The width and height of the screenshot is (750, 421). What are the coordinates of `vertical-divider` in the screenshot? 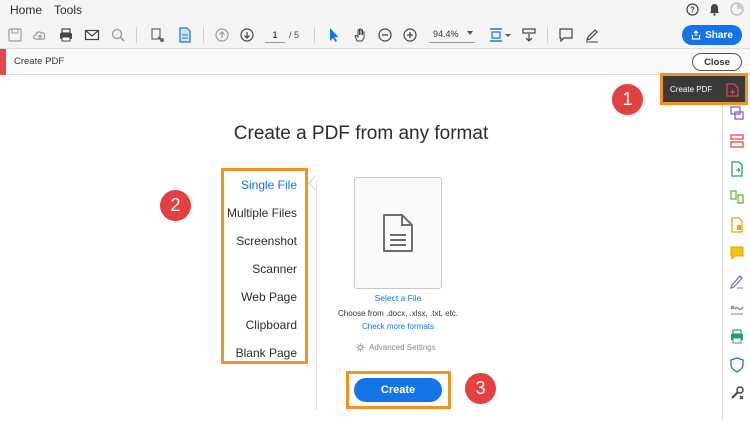 It's located at (316, 295).